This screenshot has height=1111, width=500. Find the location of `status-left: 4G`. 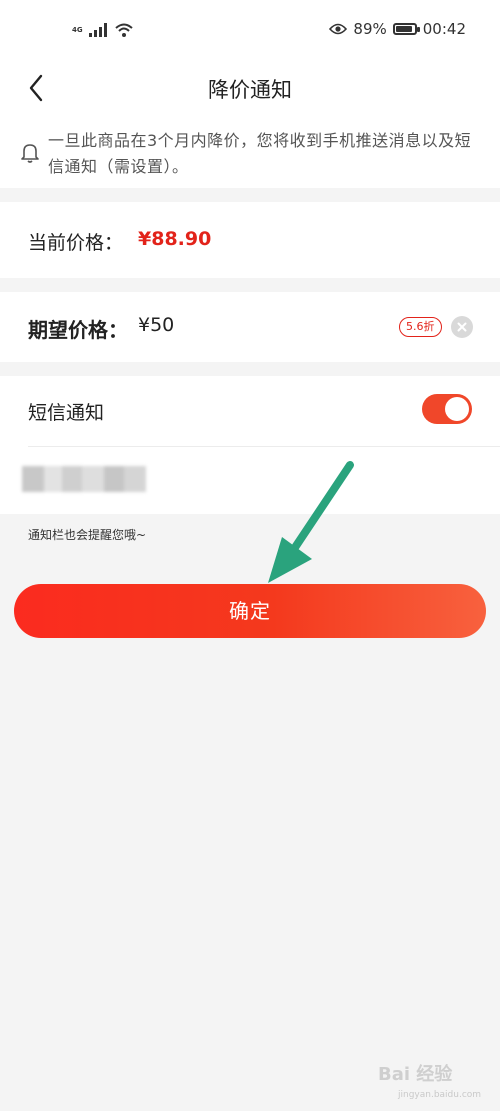

status-left: 4G is located at coordinates (102, 30).